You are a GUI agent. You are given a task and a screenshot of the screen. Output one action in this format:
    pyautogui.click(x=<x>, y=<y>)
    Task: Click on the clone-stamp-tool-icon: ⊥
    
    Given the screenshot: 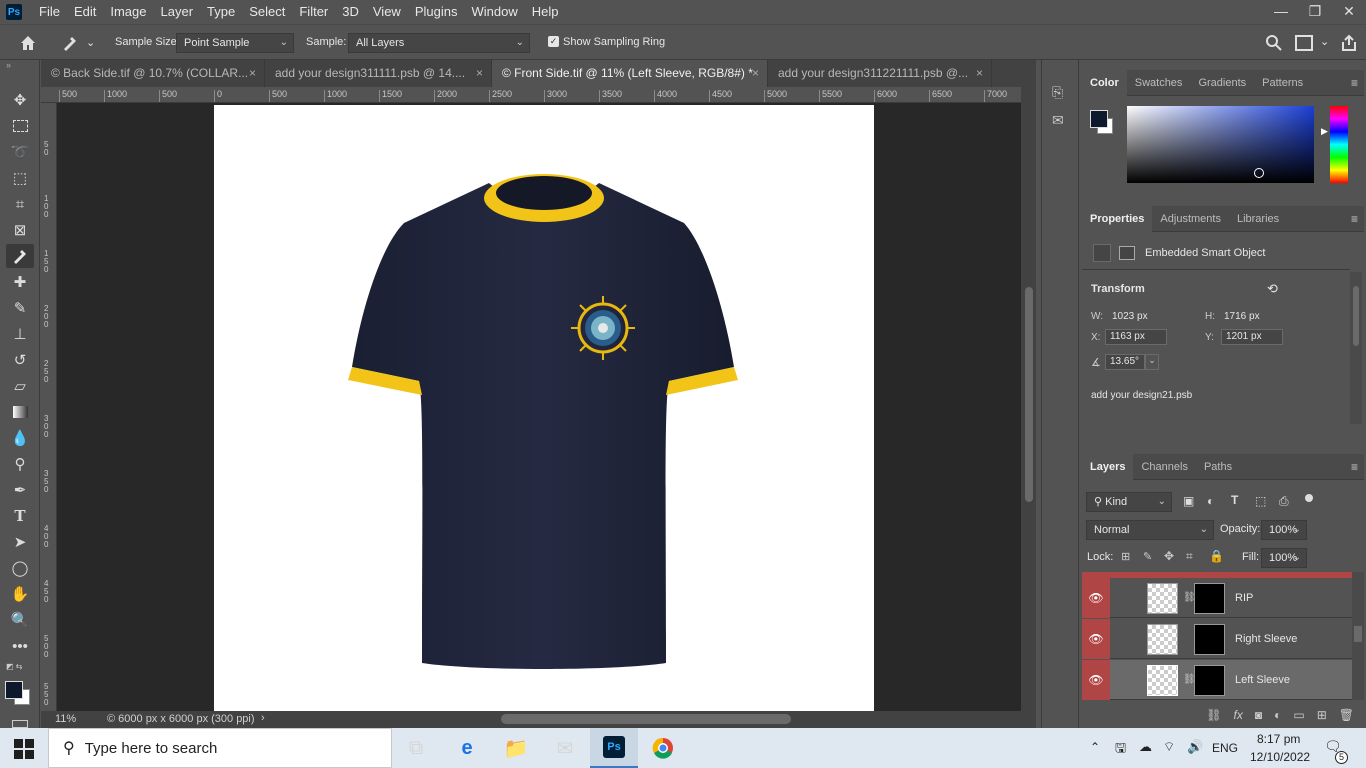 What is the action you would take?
    pyautogui.click(x=20, y=334)
    